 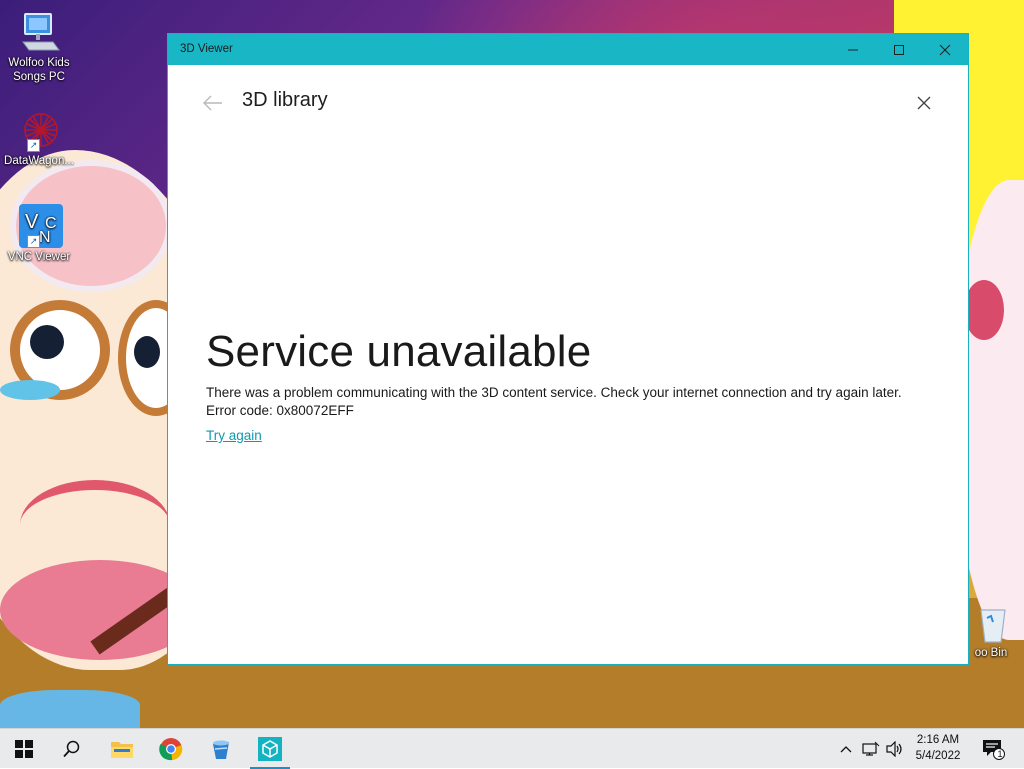 I want to click on wallpaper-character-mouth, so click(x=95, y=525).